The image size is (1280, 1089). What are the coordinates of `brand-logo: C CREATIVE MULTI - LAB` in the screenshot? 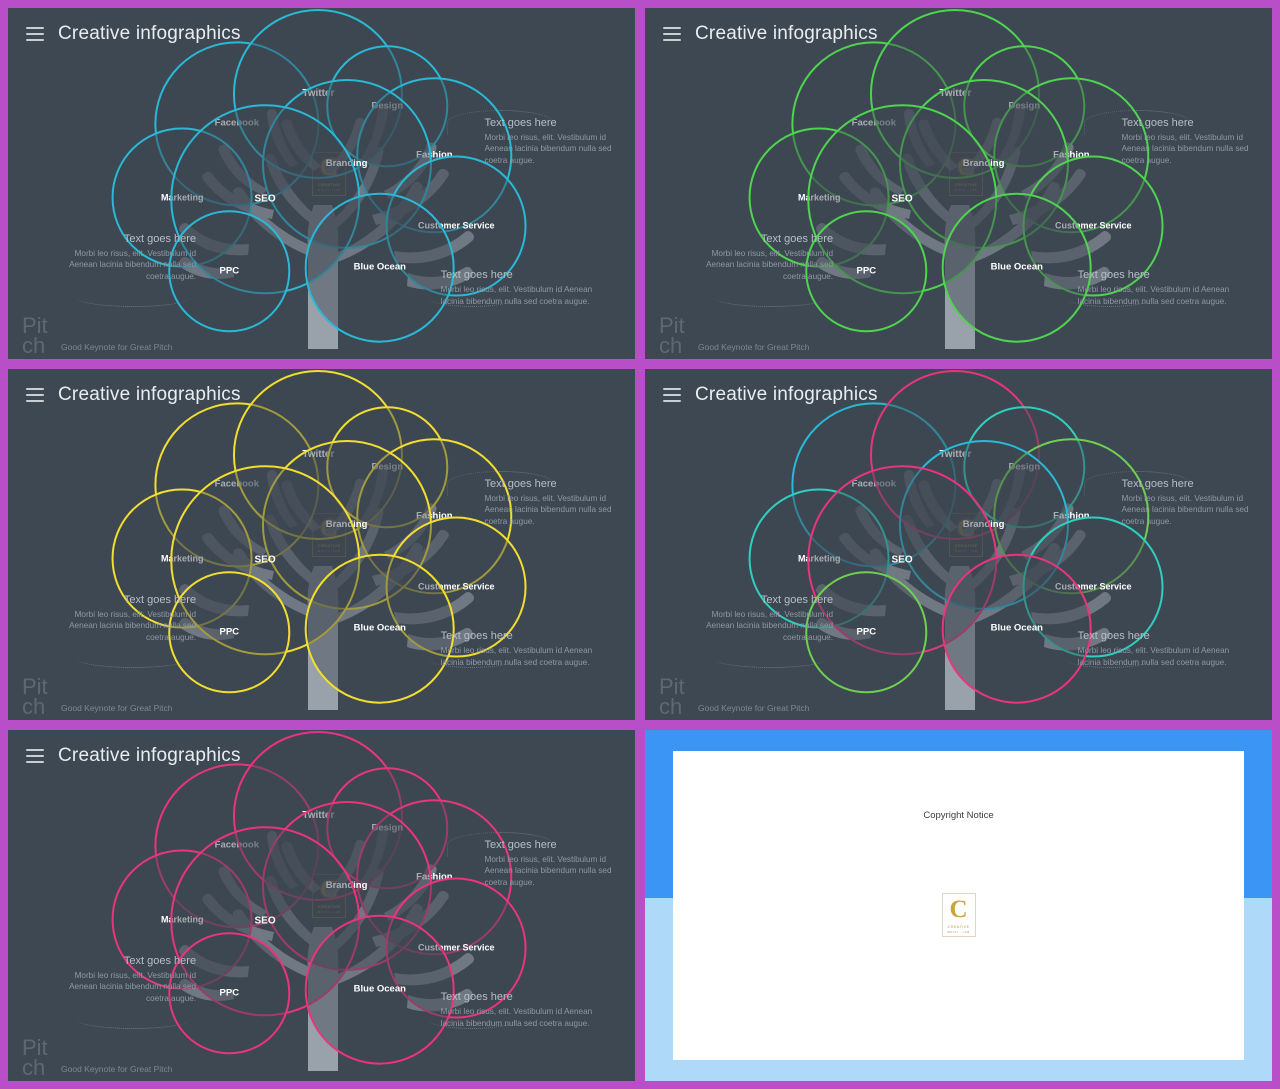 It's located at (958, 915).